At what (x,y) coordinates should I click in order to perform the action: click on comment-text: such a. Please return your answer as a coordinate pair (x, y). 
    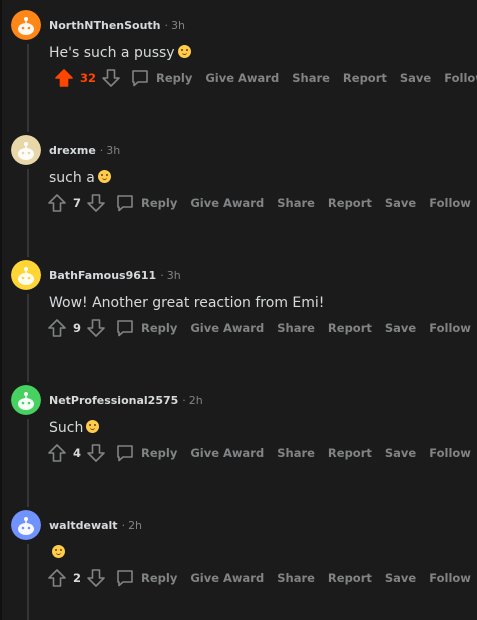
    Looking at the image, I should click on (72, 178).